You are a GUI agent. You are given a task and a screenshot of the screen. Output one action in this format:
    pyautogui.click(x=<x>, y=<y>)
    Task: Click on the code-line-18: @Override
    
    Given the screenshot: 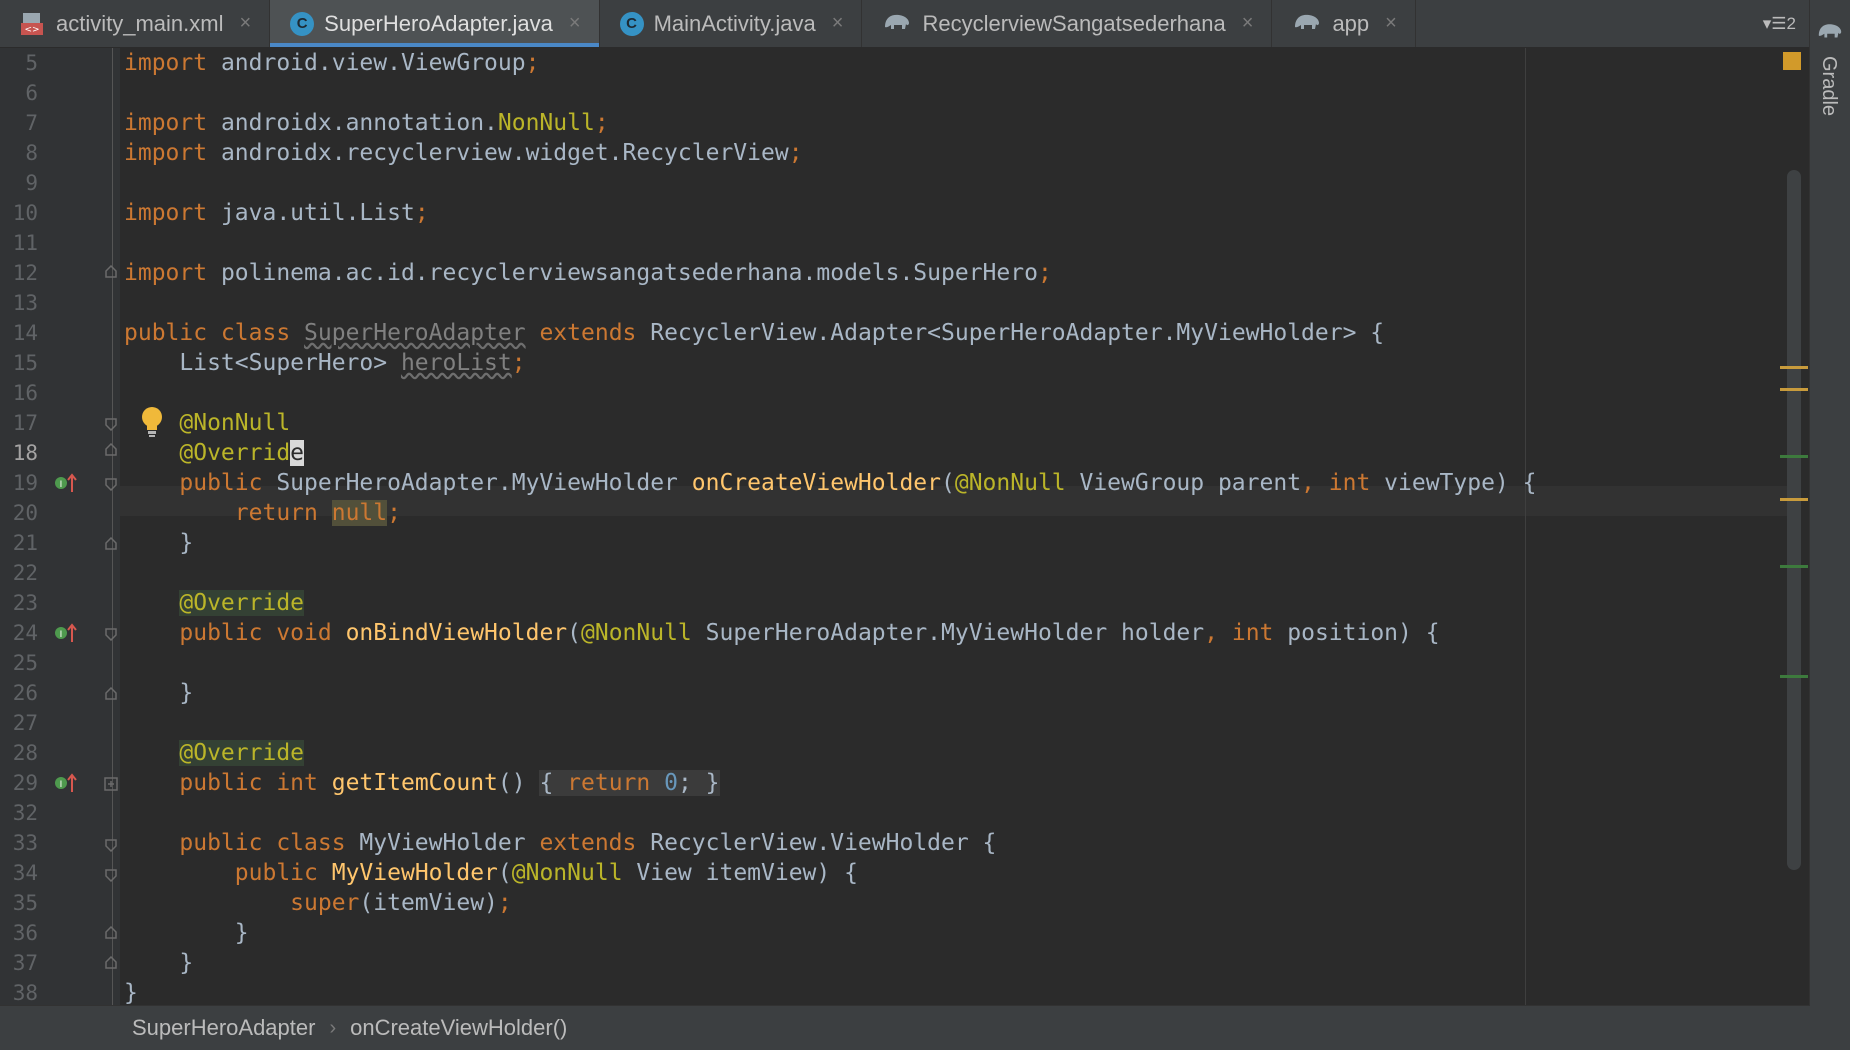 What is the action you would take?
    pyautogui.click(x=214, y=453)
    